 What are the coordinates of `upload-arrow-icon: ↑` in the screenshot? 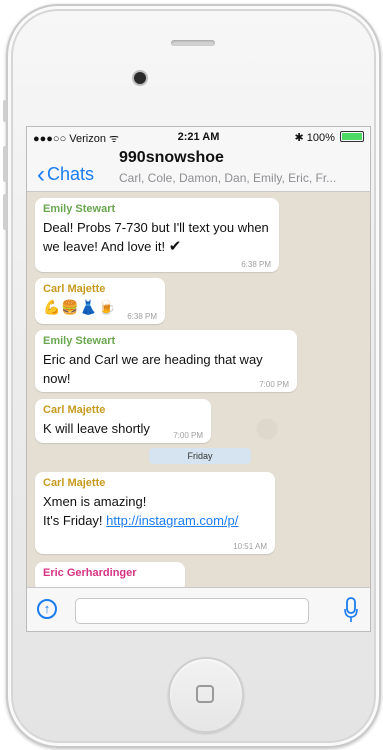 It's located at (47, 609).